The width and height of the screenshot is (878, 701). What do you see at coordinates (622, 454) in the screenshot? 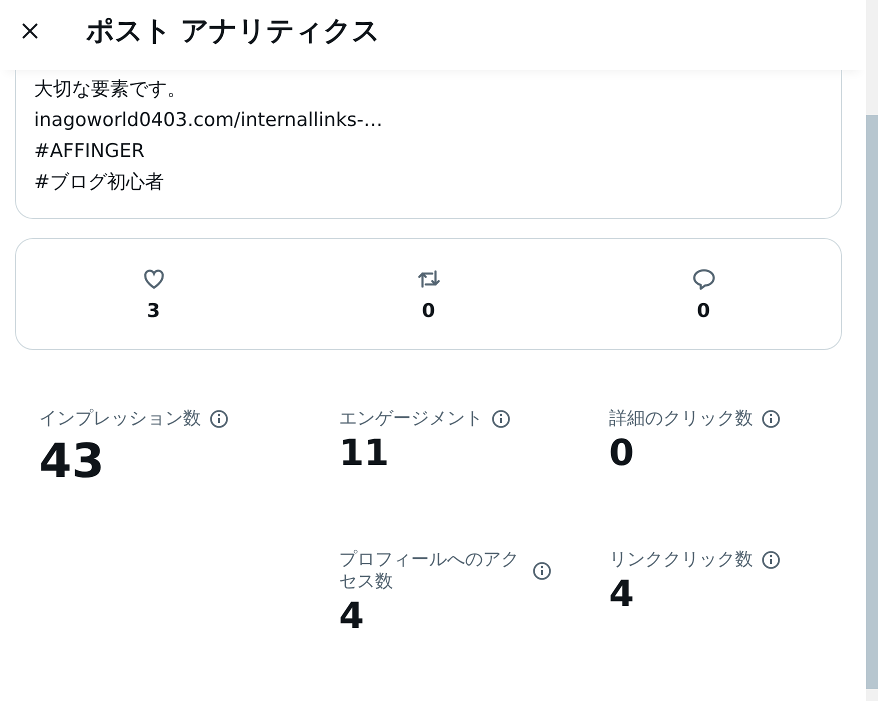
I see `metric-value: 0` at bounding box center [622, 454].